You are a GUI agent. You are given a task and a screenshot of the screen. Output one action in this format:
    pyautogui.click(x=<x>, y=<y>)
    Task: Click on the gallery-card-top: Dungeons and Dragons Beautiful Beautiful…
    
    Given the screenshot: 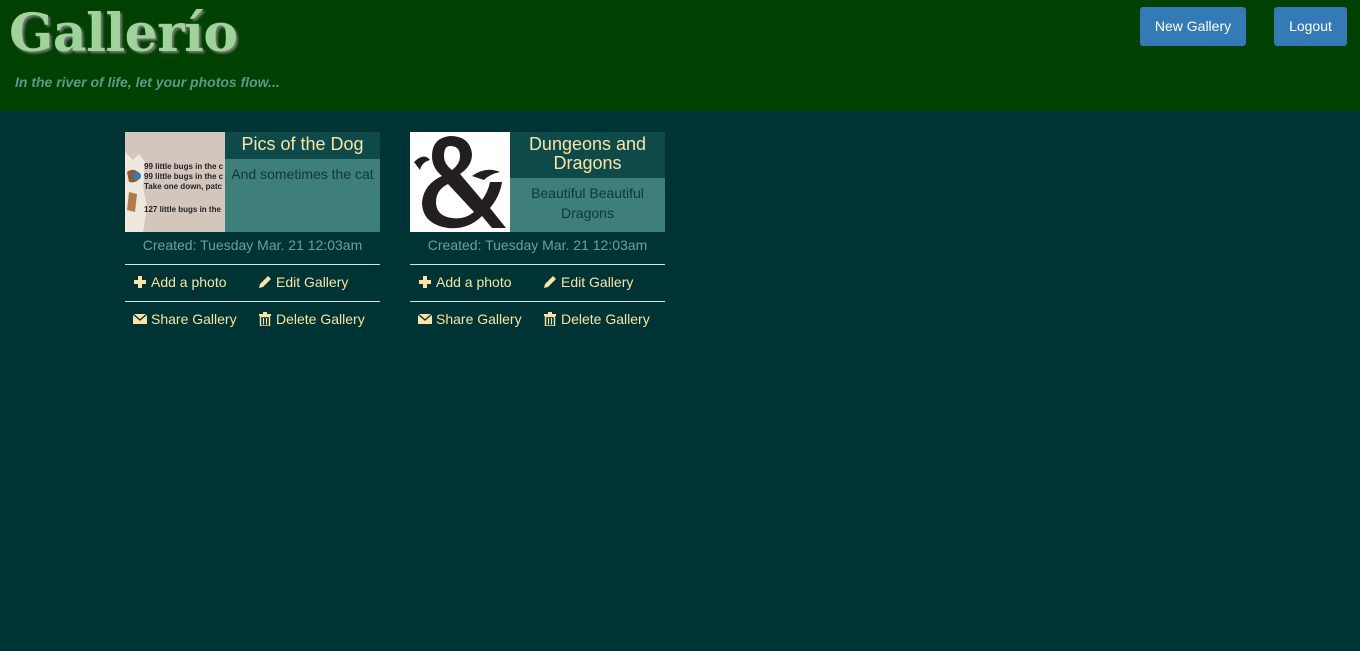 What is the action you would take?
    pyautogui.click(x=537, y=182)
    